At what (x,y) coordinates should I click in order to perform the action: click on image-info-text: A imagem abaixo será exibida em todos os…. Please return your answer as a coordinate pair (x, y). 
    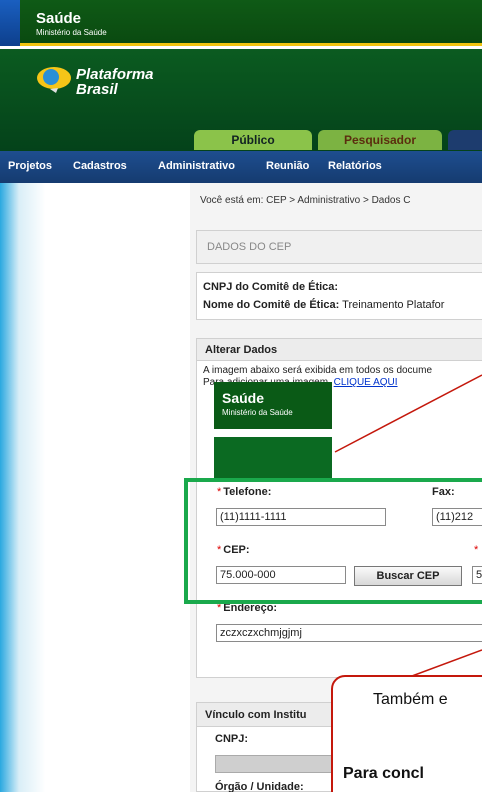
    Looking at the image, I should click on (318, 370).